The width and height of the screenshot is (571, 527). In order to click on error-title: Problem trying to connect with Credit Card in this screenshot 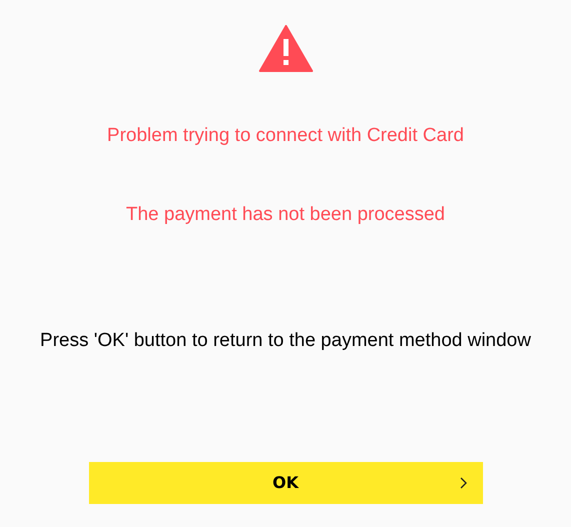, I will do `click(285, 136)`.